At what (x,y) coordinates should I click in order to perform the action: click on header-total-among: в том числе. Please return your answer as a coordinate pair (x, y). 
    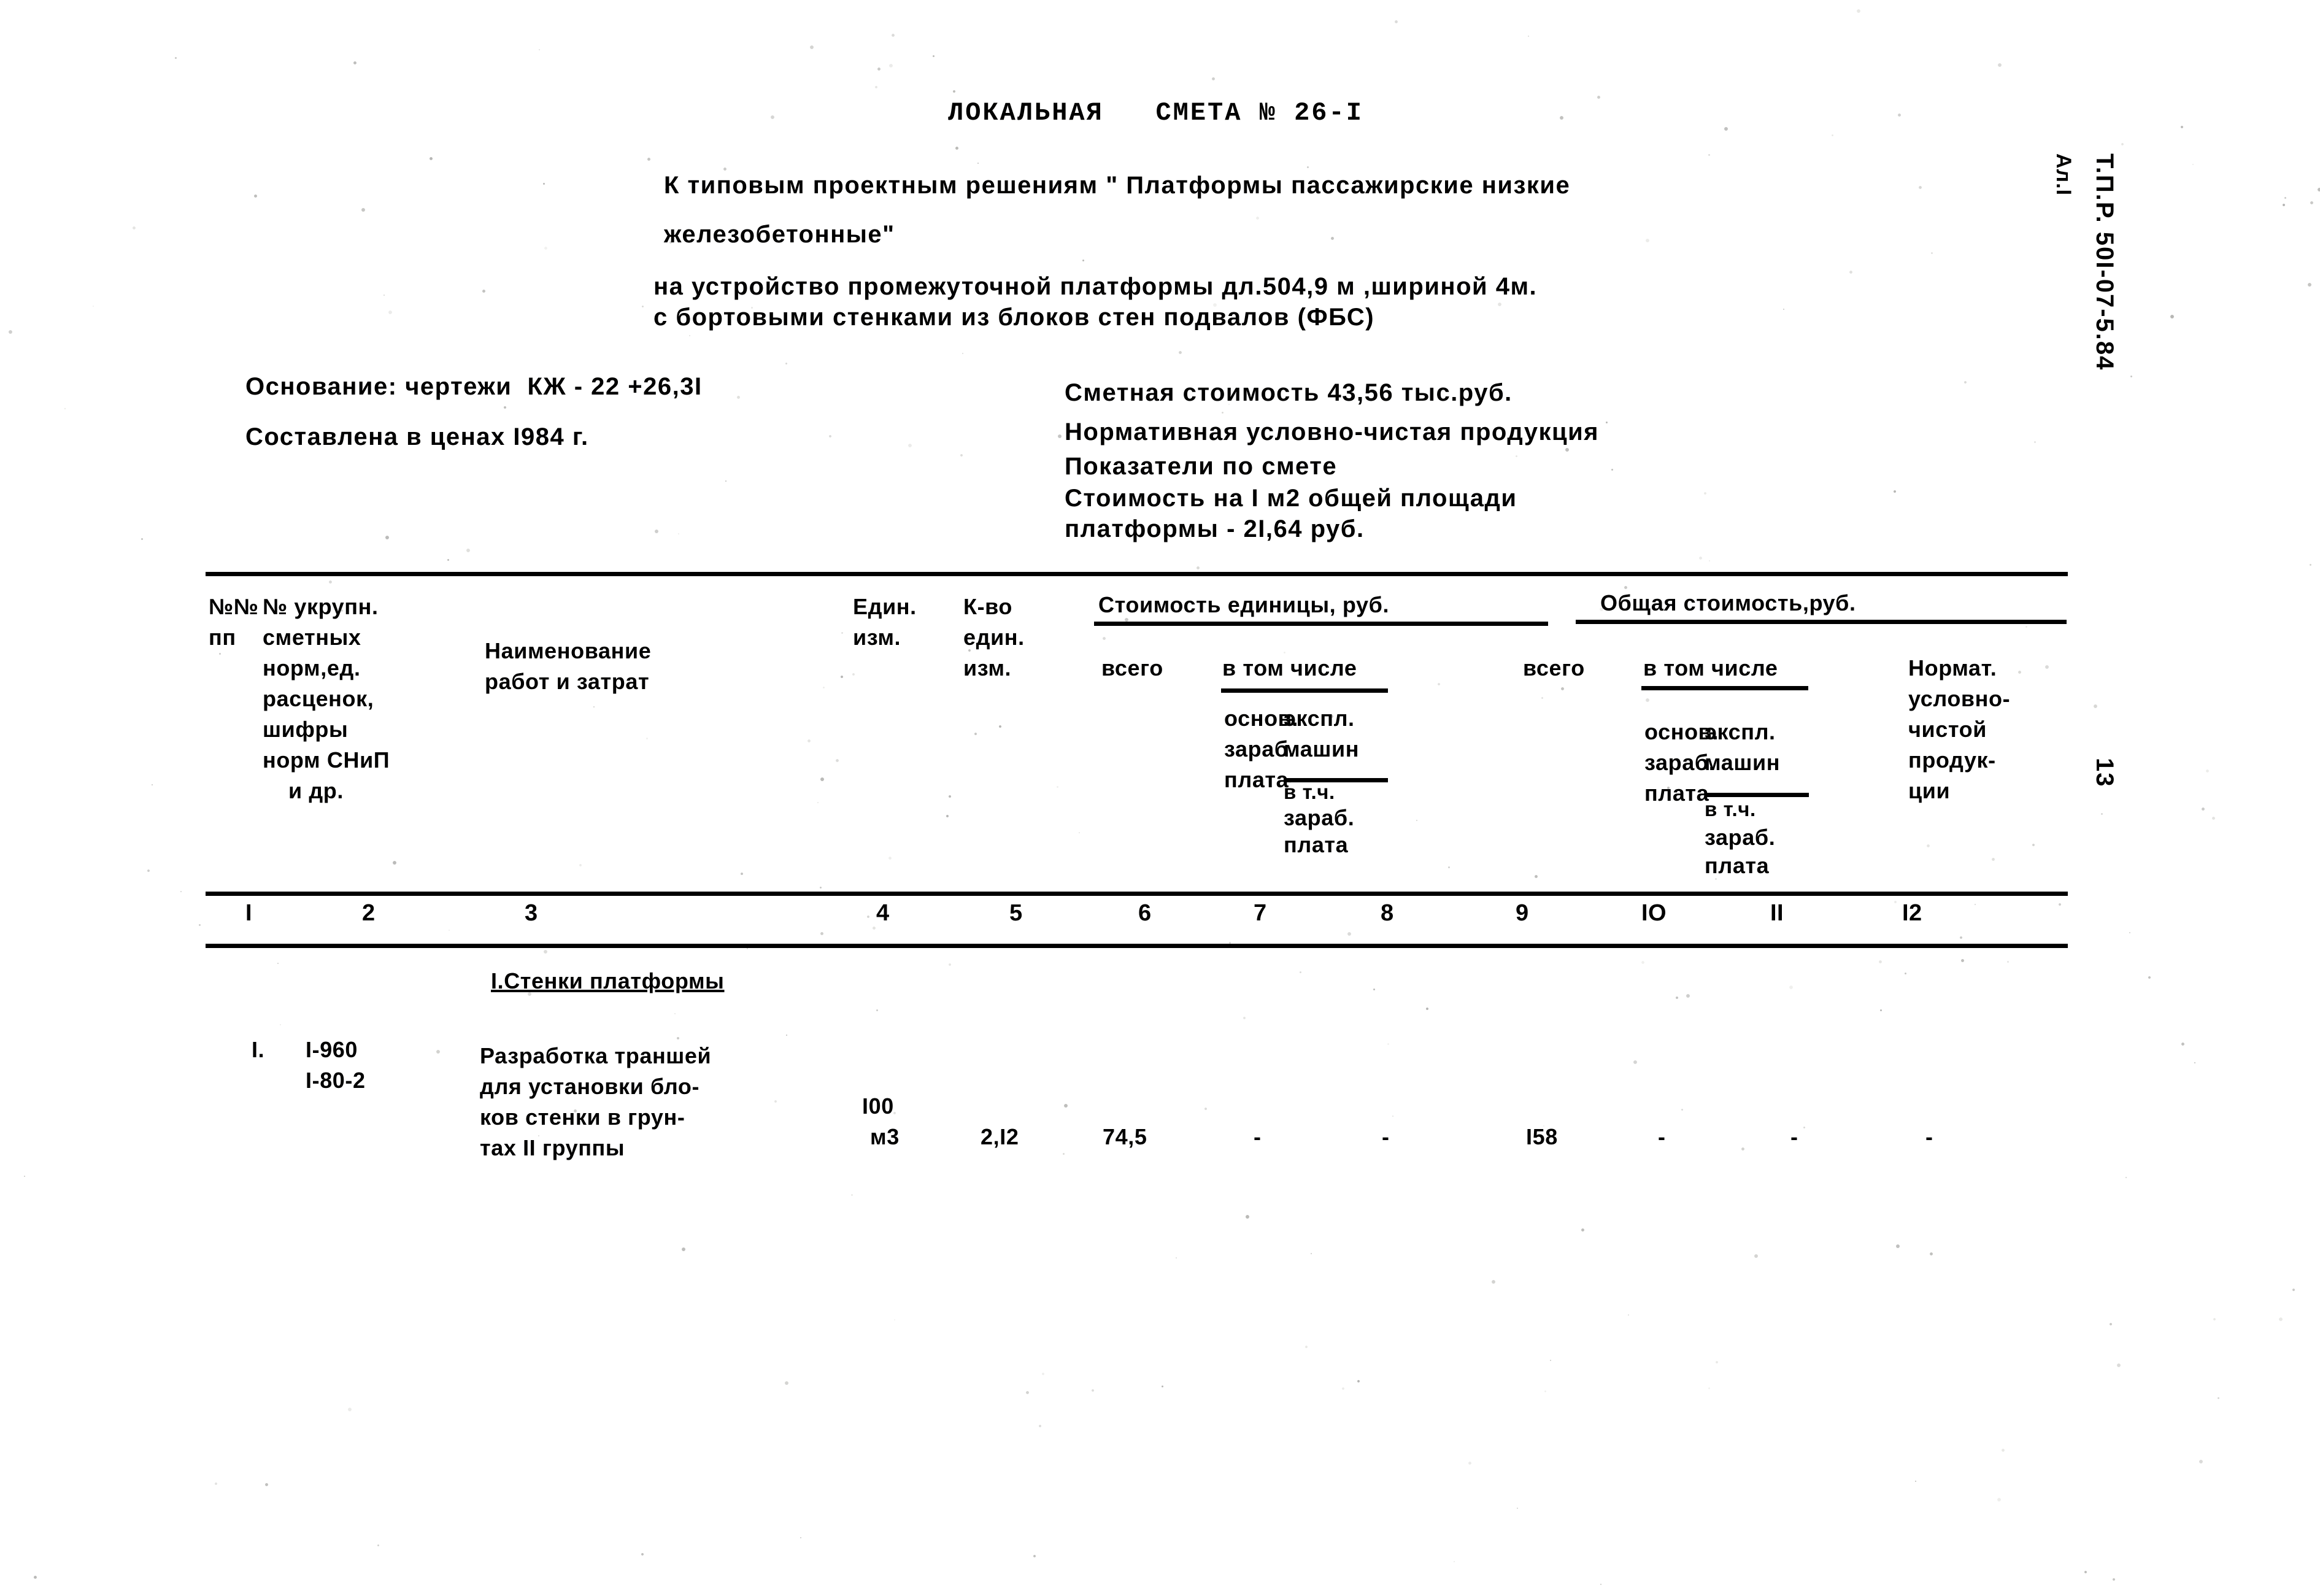
    Looking at the image, I should click on (1710, 667).